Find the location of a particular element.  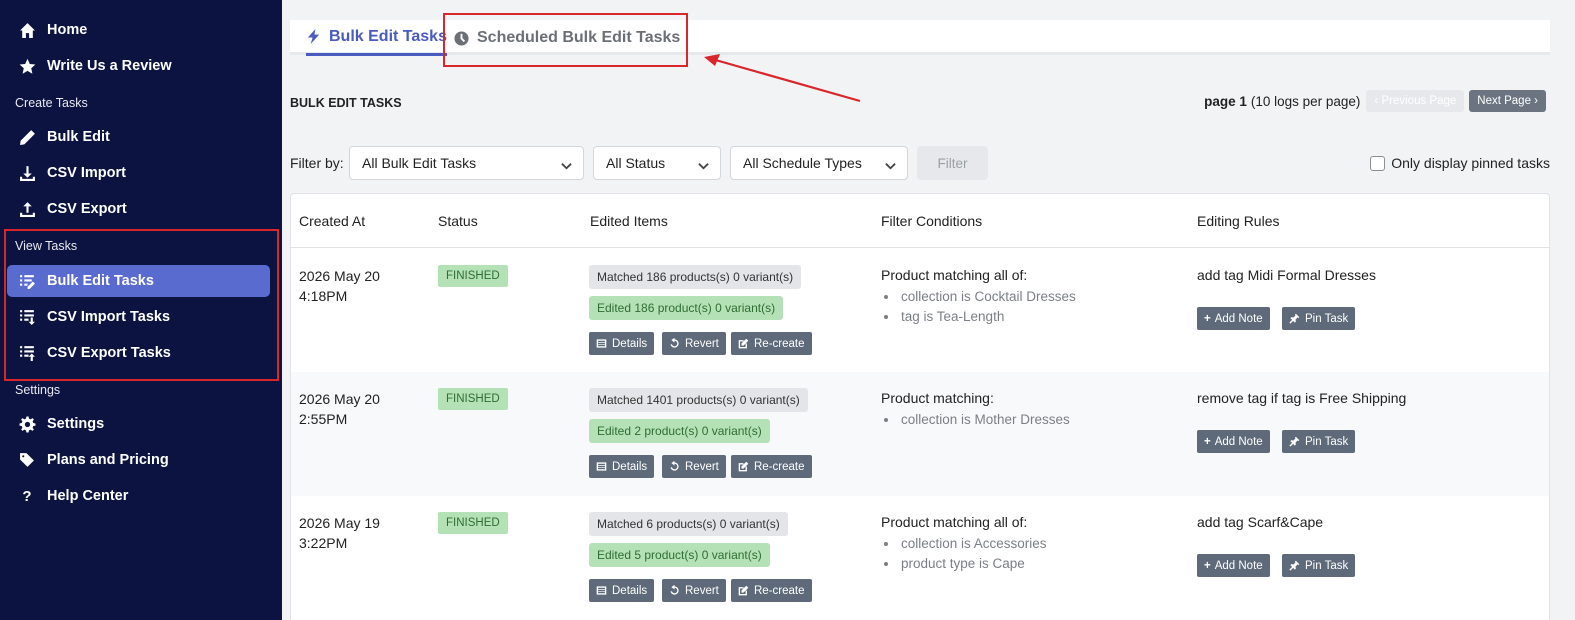

matched-count: Matched 186 products(s) 0 variant(s) is located at coordinates (695, 277).